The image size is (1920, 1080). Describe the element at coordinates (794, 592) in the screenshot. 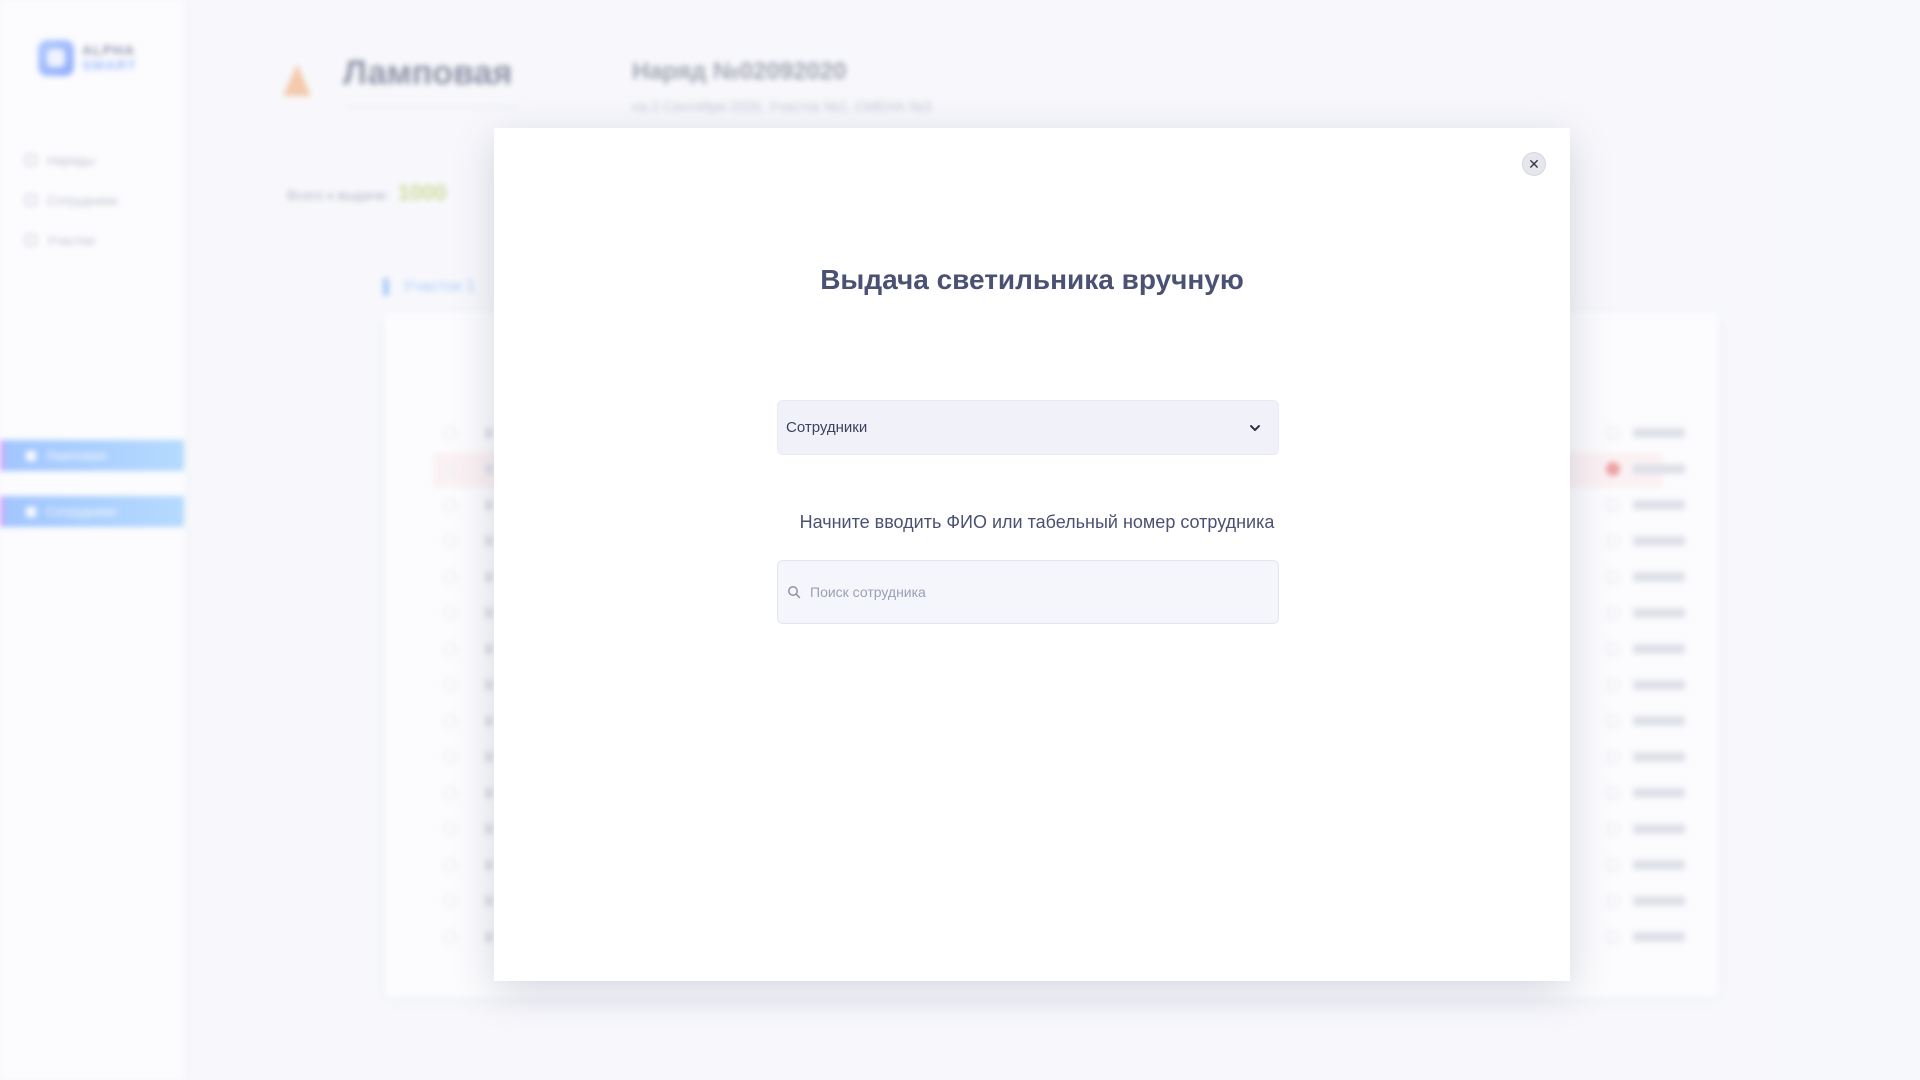

I see `search-icon` at that location.